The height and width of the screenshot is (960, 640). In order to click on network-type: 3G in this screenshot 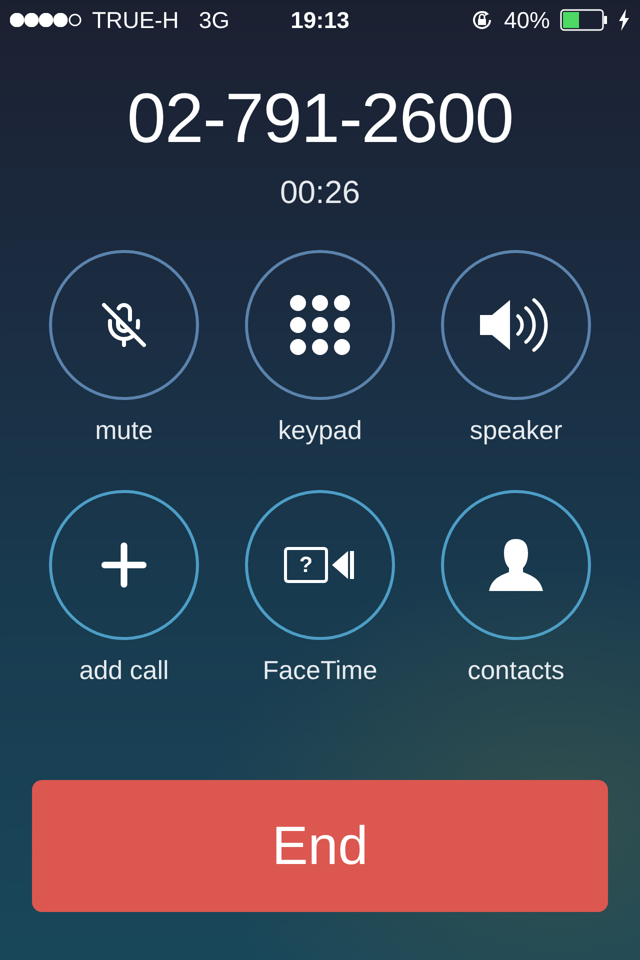, I will do `click(214, 20)`.